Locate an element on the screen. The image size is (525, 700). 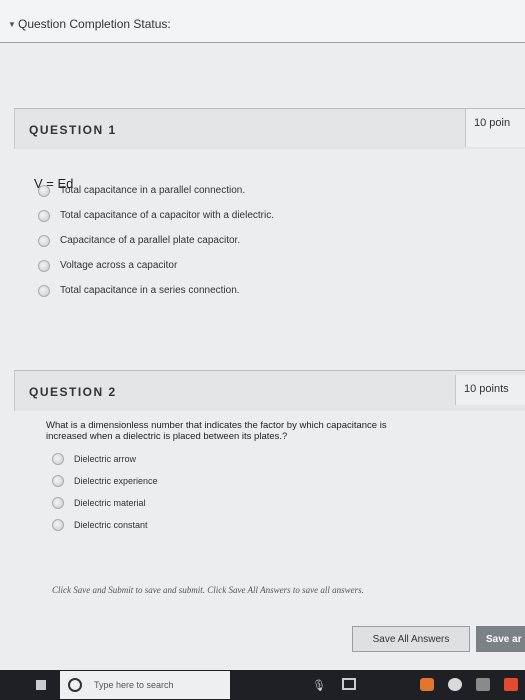
question-1-header: QUESTION 1 10 poin is located at coordinates (269, 128).